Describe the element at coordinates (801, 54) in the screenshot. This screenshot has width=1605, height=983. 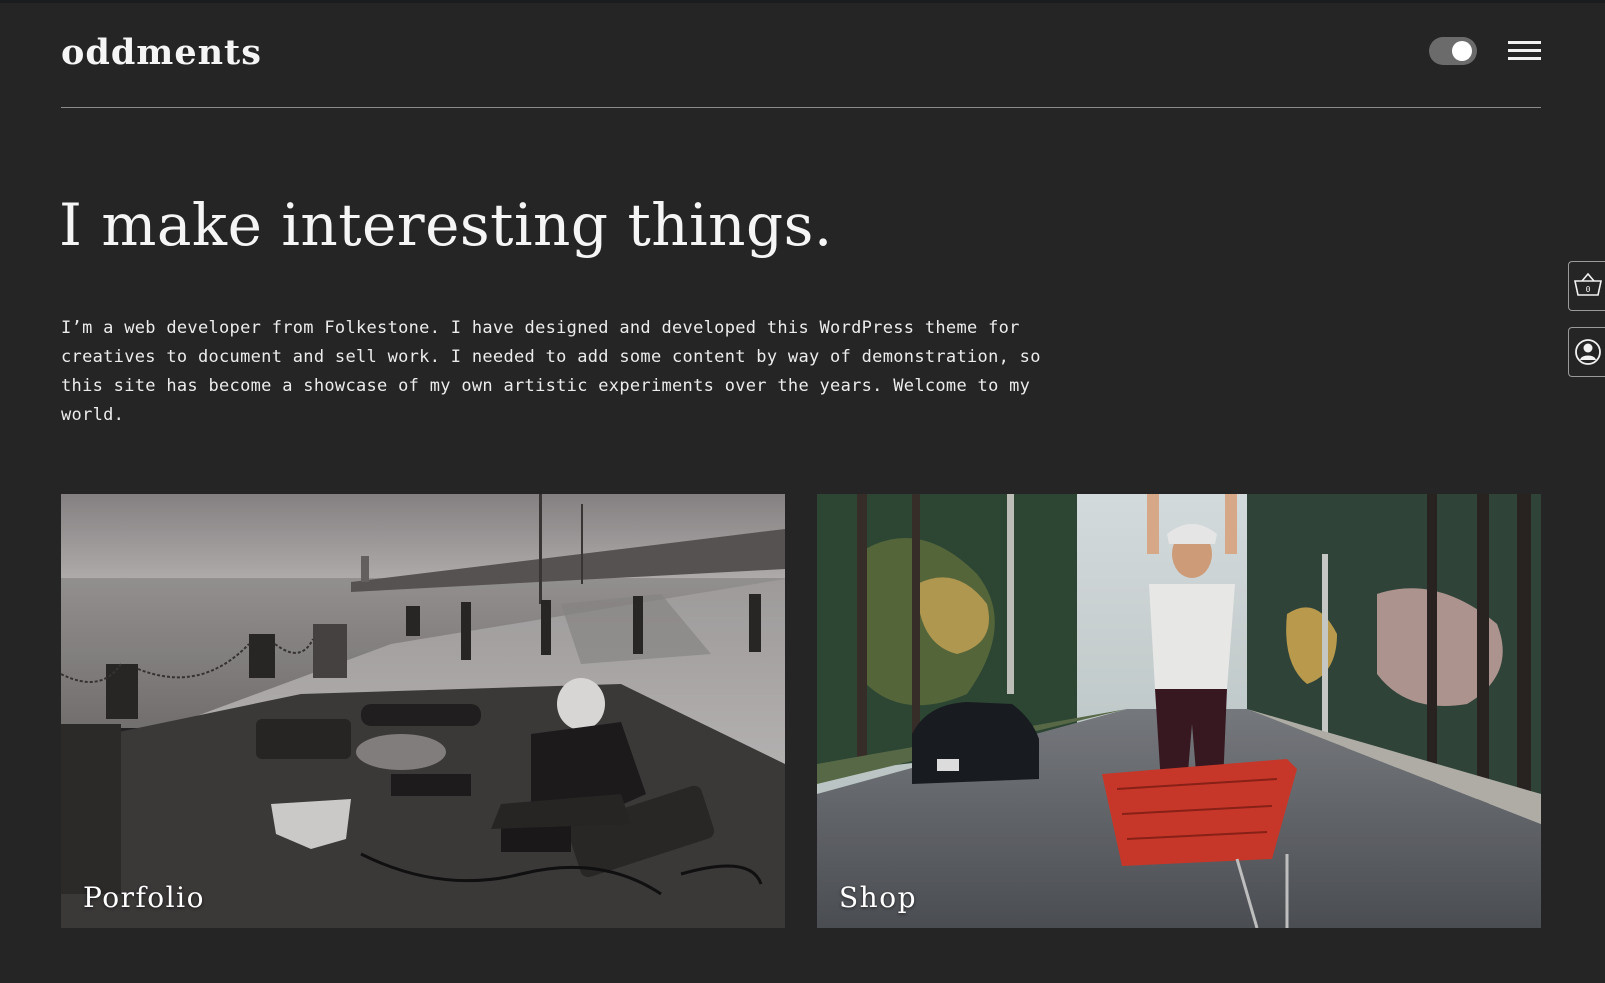
I see `site-header: oddments` at that location.